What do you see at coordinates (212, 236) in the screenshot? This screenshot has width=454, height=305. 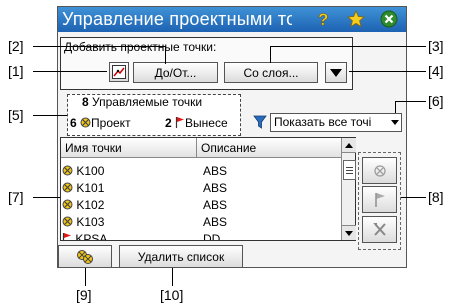 I see `point-description: DD` at bounding box center [212, 236].